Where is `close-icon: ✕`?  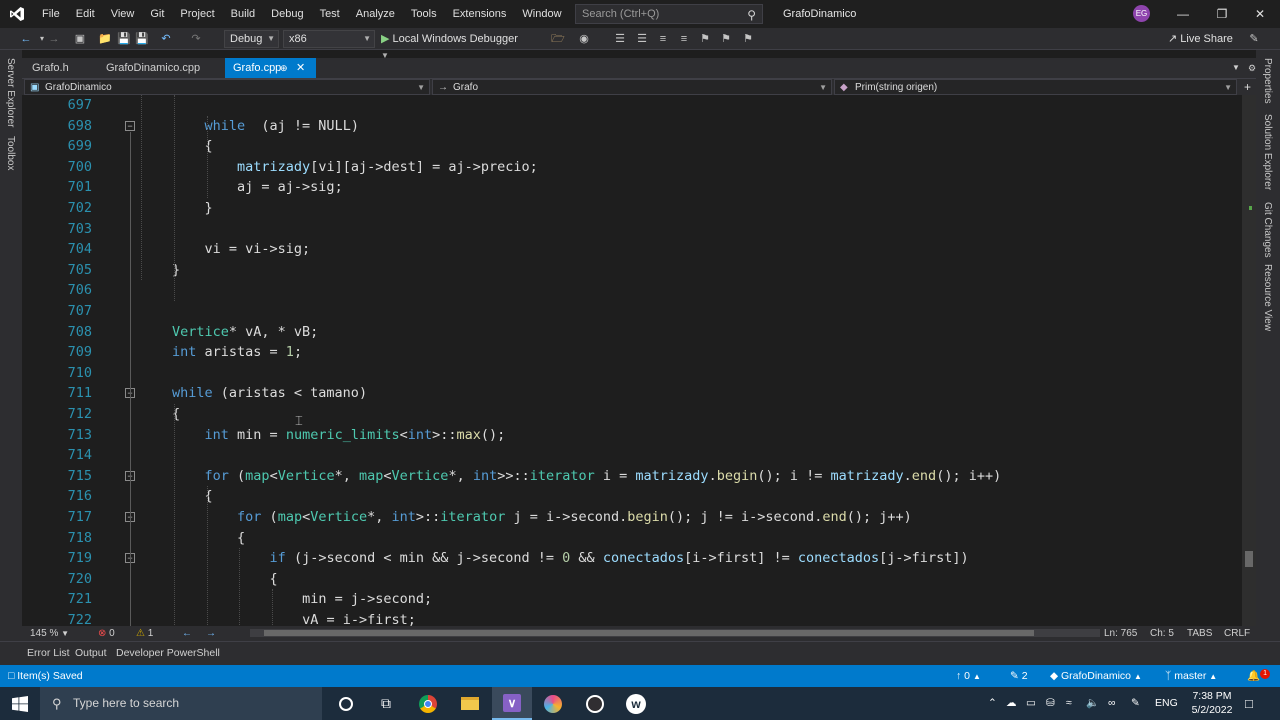 close-icon: ✕ is located at coordinates (1260, 14).